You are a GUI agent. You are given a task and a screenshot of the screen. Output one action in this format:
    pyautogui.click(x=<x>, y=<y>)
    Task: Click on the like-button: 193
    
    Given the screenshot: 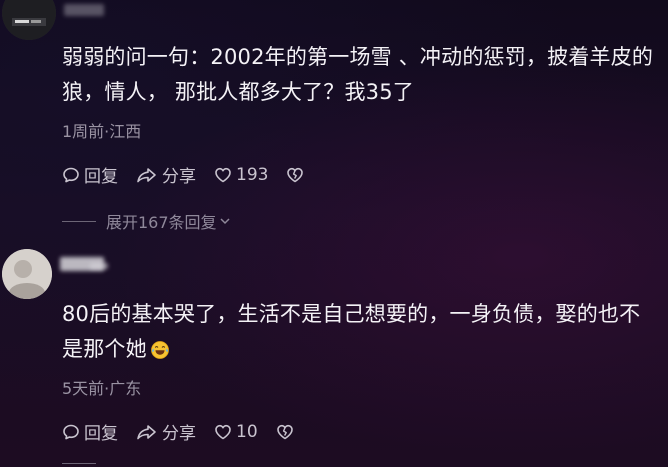 What is the action you would take?
    pyautogui.click(x=241, y=175)
    